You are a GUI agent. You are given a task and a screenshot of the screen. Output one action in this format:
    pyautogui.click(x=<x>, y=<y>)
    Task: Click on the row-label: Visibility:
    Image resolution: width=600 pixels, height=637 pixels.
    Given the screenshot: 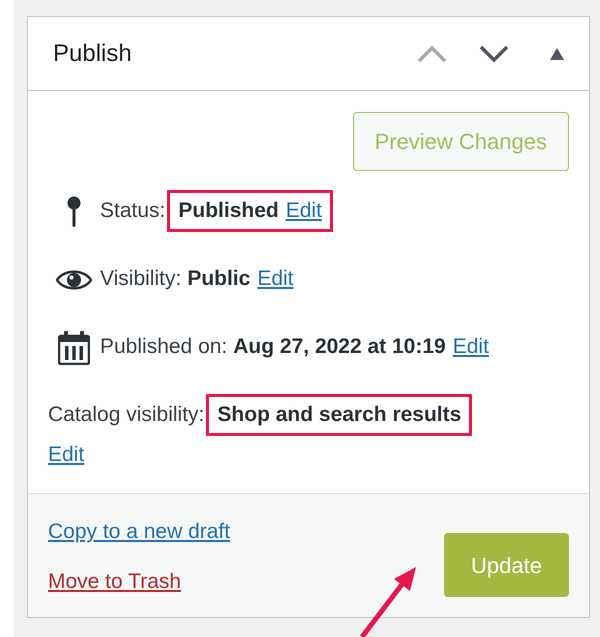 What is the action you would take?
    pyautogui.click(x=141, y=278)
    